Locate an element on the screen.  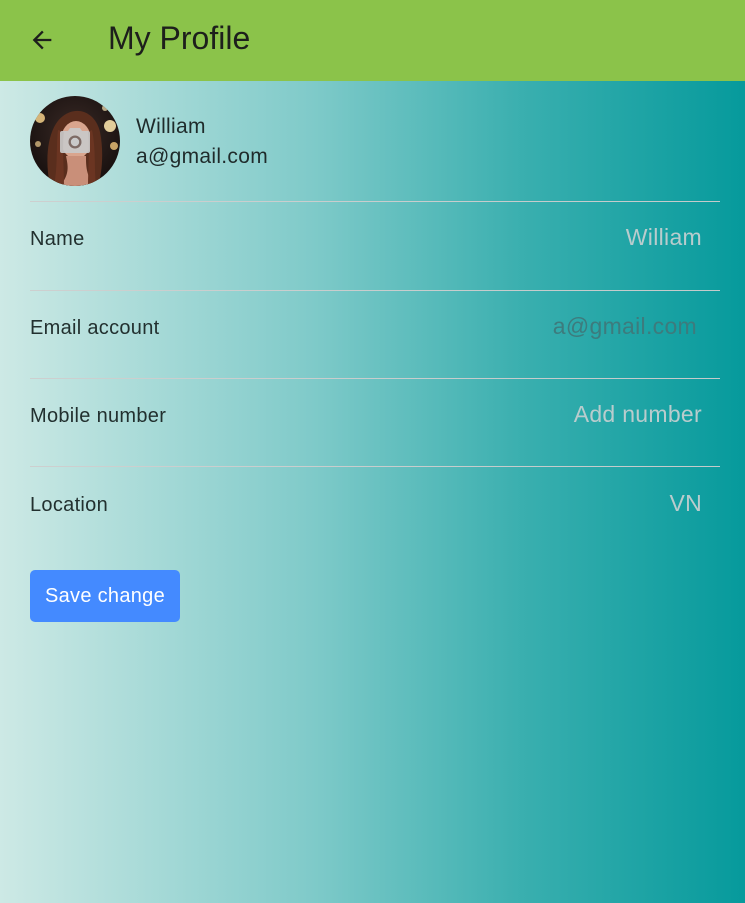
back-button is located at coordinates (42, 40).